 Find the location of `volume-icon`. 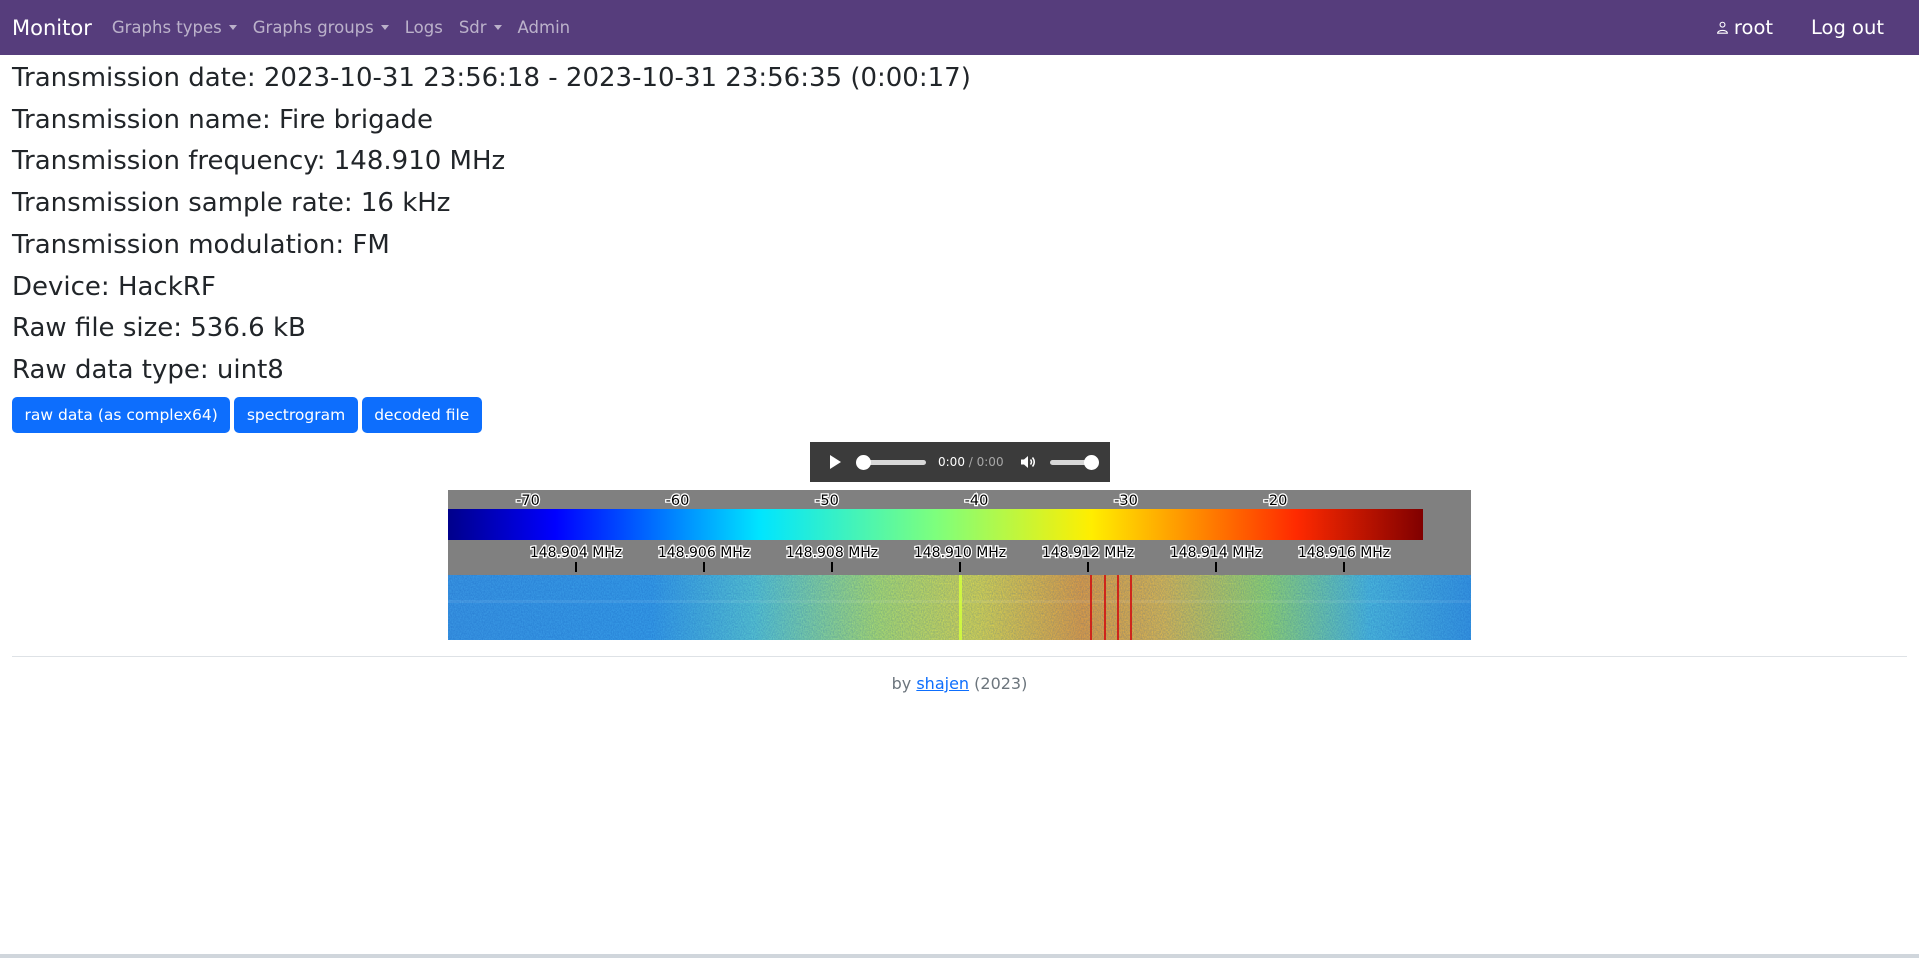

volume-icon is located at coordinates (1028, 462).